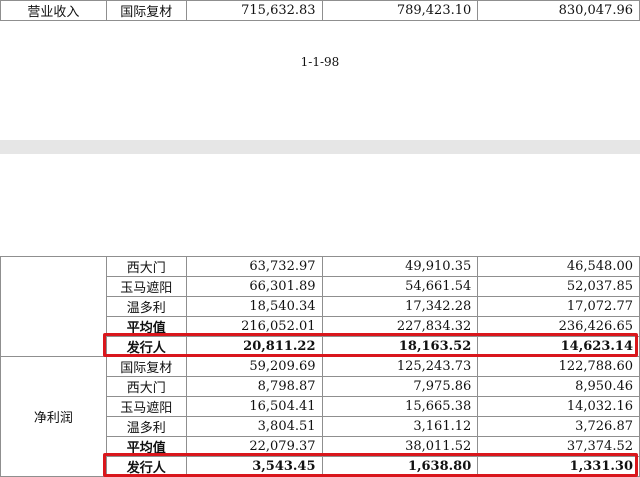  I want to click on page-number: 1-1-98, so click(320, 62).